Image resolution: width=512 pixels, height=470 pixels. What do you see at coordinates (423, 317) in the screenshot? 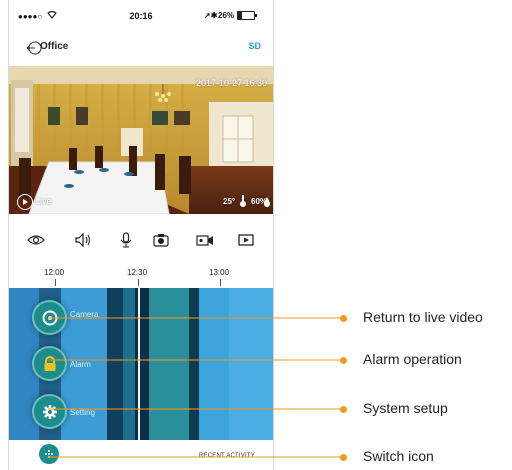
I see `callout-live-video: Return to live video` at bounding box center [423, 317].